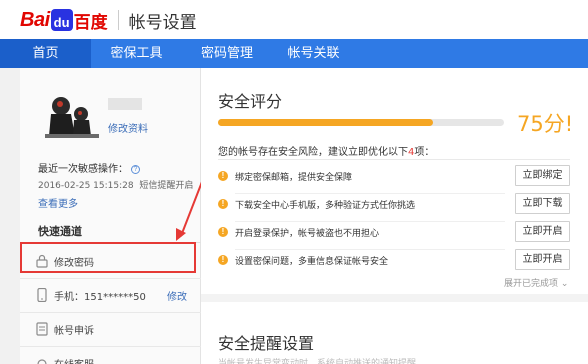 Image resolution: width=588 pixels, height=364 pixels. What do you see at coordinates (60, 231) in the screenshot?
I see `quick-access-title: 快速通道` at bounding box center [60, 231].